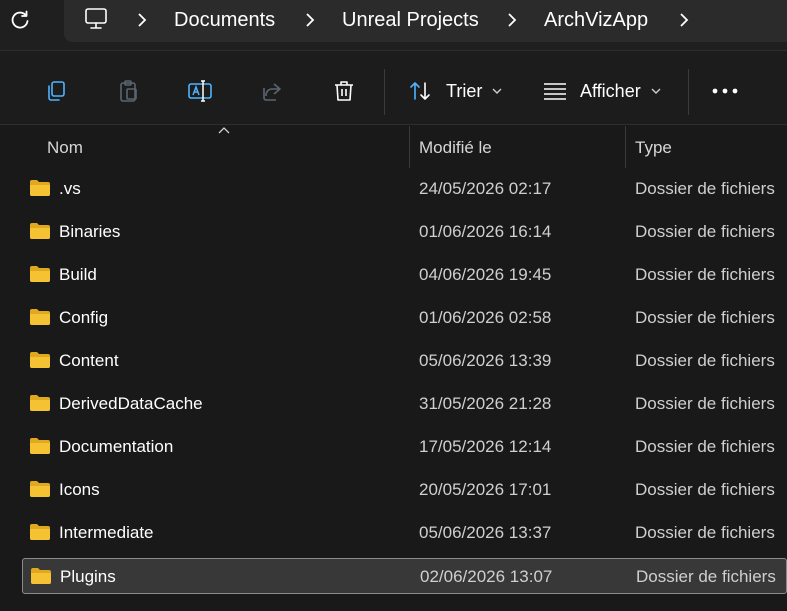 Image resolution: width=787 pixels, height=611 pixels. Describe the element at coordinates (485, 231) in the screenshot. I see `file-modified-date: 01/06/2026 16:14` at that location.